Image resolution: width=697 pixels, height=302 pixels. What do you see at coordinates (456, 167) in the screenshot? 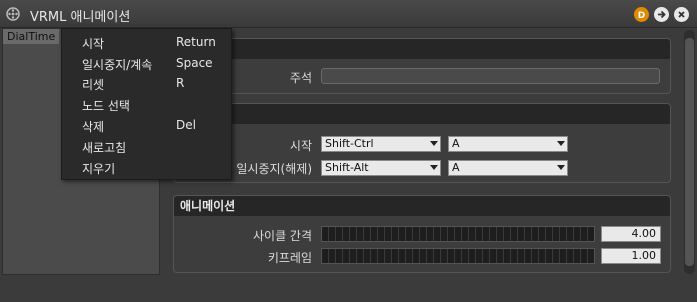
I see `pause-key-value: A` at bounding box center [456, 167].